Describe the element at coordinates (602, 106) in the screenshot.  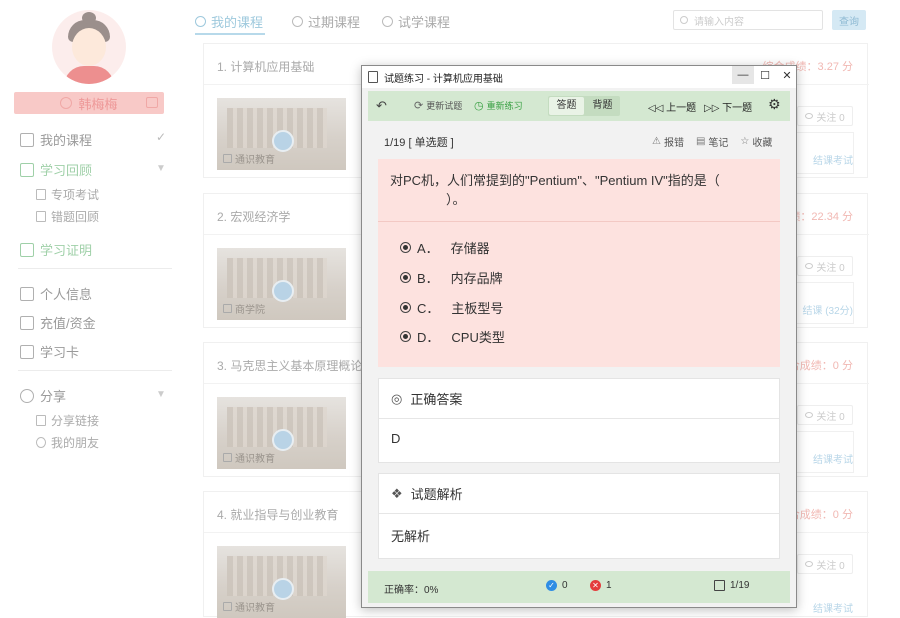
I see `mode-memorize-button: 背题` at that location.